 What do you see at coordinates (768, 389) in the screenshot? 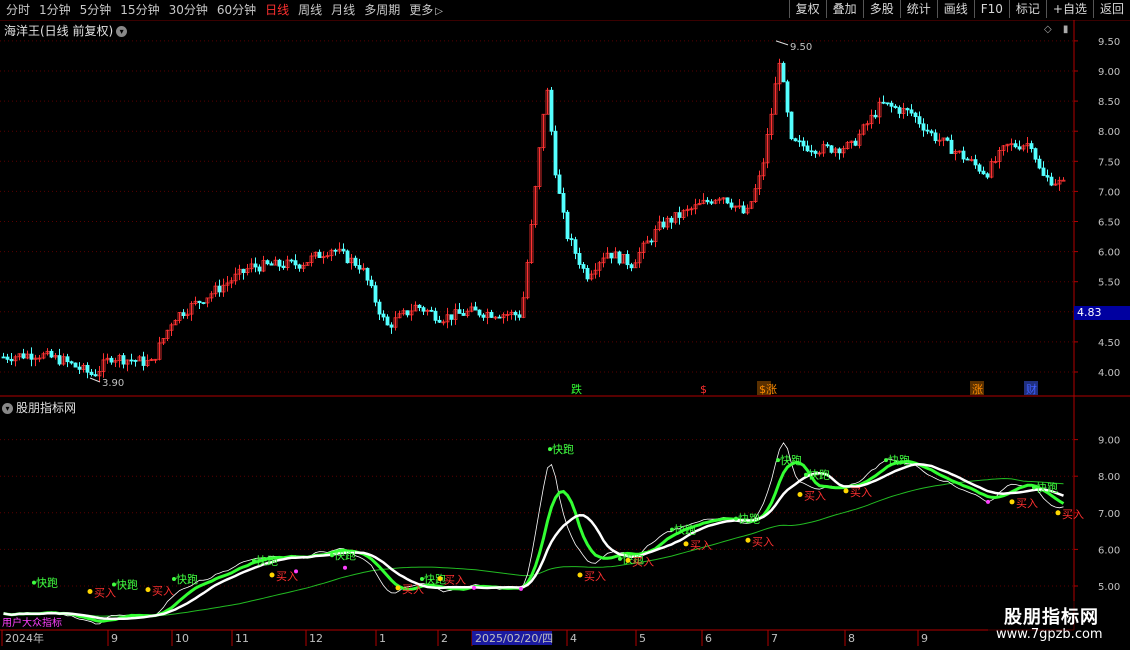
I see `event-tag: $涨` at bounding box center [768, 389].